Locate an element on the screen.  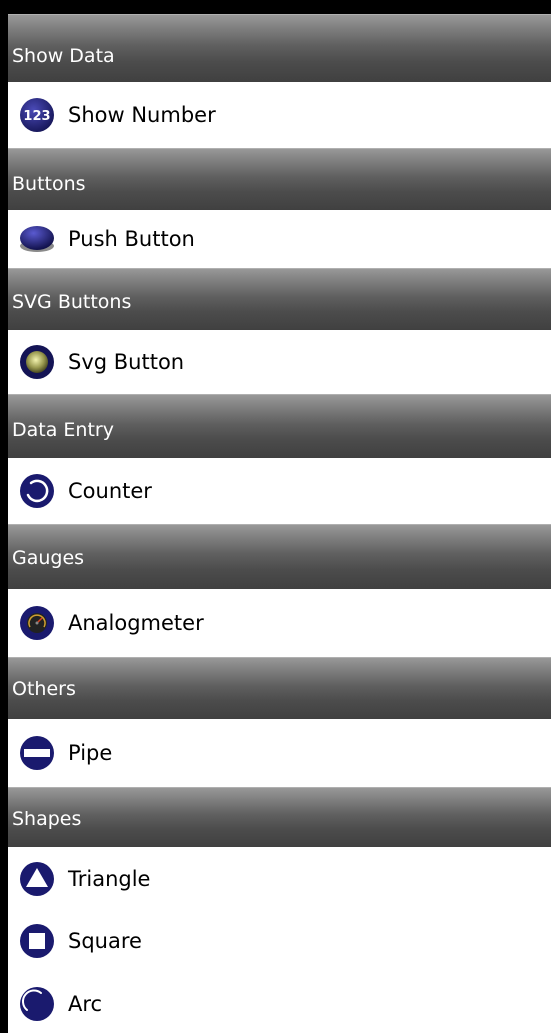
pipe-icon is located at coordinates (37, 753).